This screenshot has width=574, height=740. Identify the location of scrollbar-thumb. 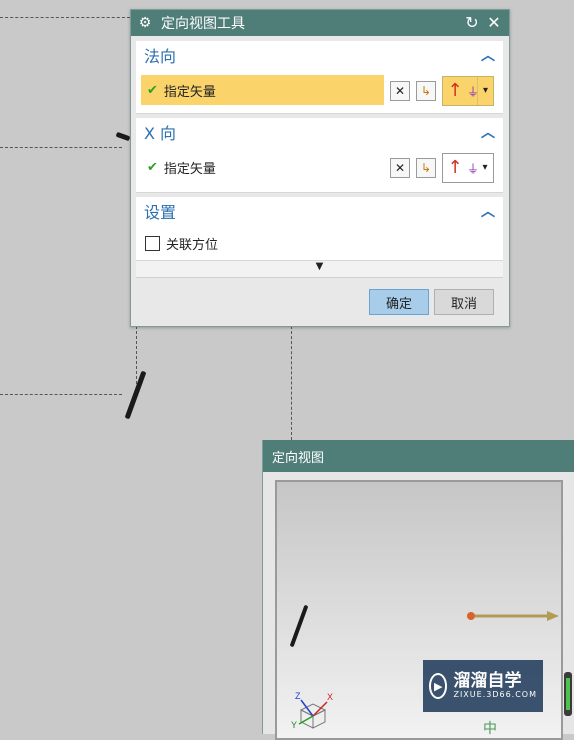
(568, 694).